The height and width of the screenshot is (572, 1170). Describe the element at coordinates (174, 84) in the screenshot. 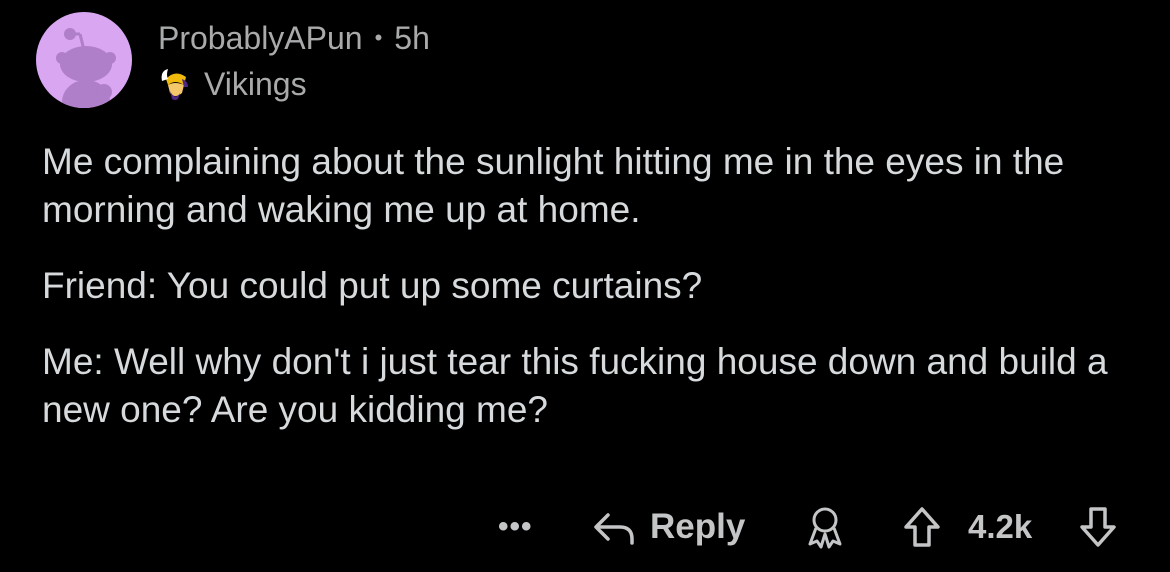

I see `vikings-logo-icon` at that location.